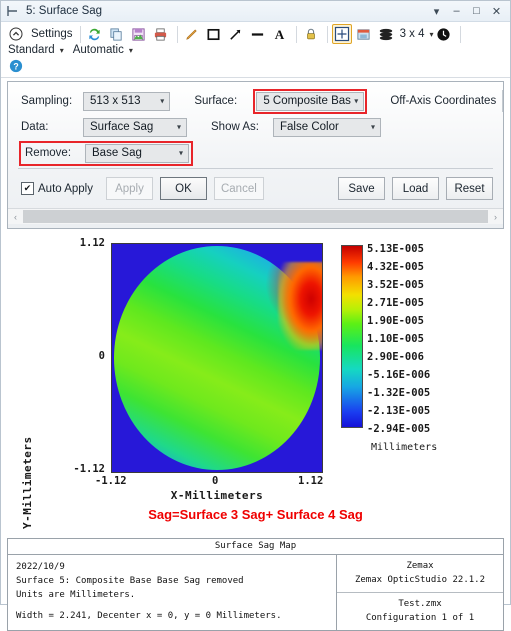 Image resolution: width=511 pixels, height=631 pixels. What do you see at coordinates (238, 188) in the screenshot?
I see `cancel-button: Cancel` at bounding box center [238, 188].